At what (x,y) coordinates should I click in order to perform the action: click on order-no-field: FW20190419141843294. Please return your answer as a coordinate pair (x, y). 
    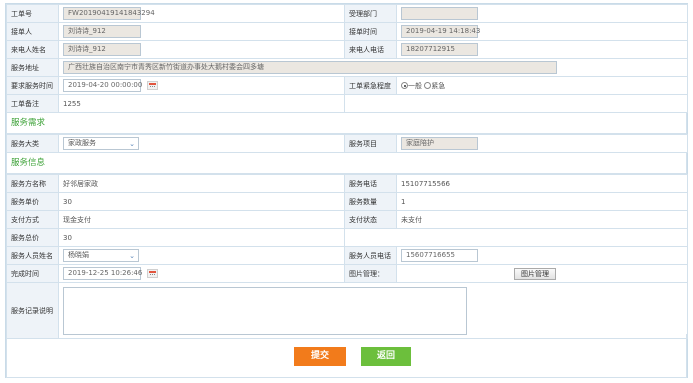
    Looking at the image, I should click on (109, 13).